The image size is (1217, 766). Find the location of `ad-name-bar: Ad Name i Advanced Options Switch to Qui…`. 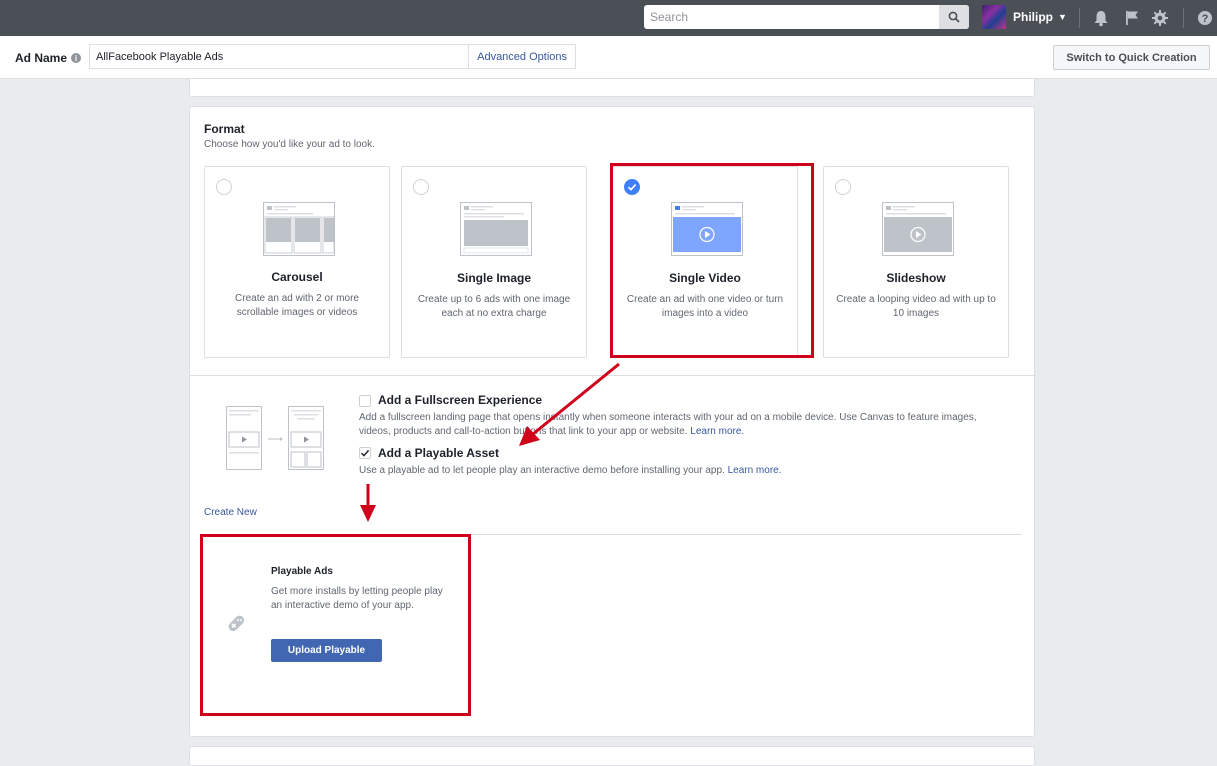

ad-name-bar: Ad Name i Advanced Options Switch to Qui… is located at coordinates (608, 57).